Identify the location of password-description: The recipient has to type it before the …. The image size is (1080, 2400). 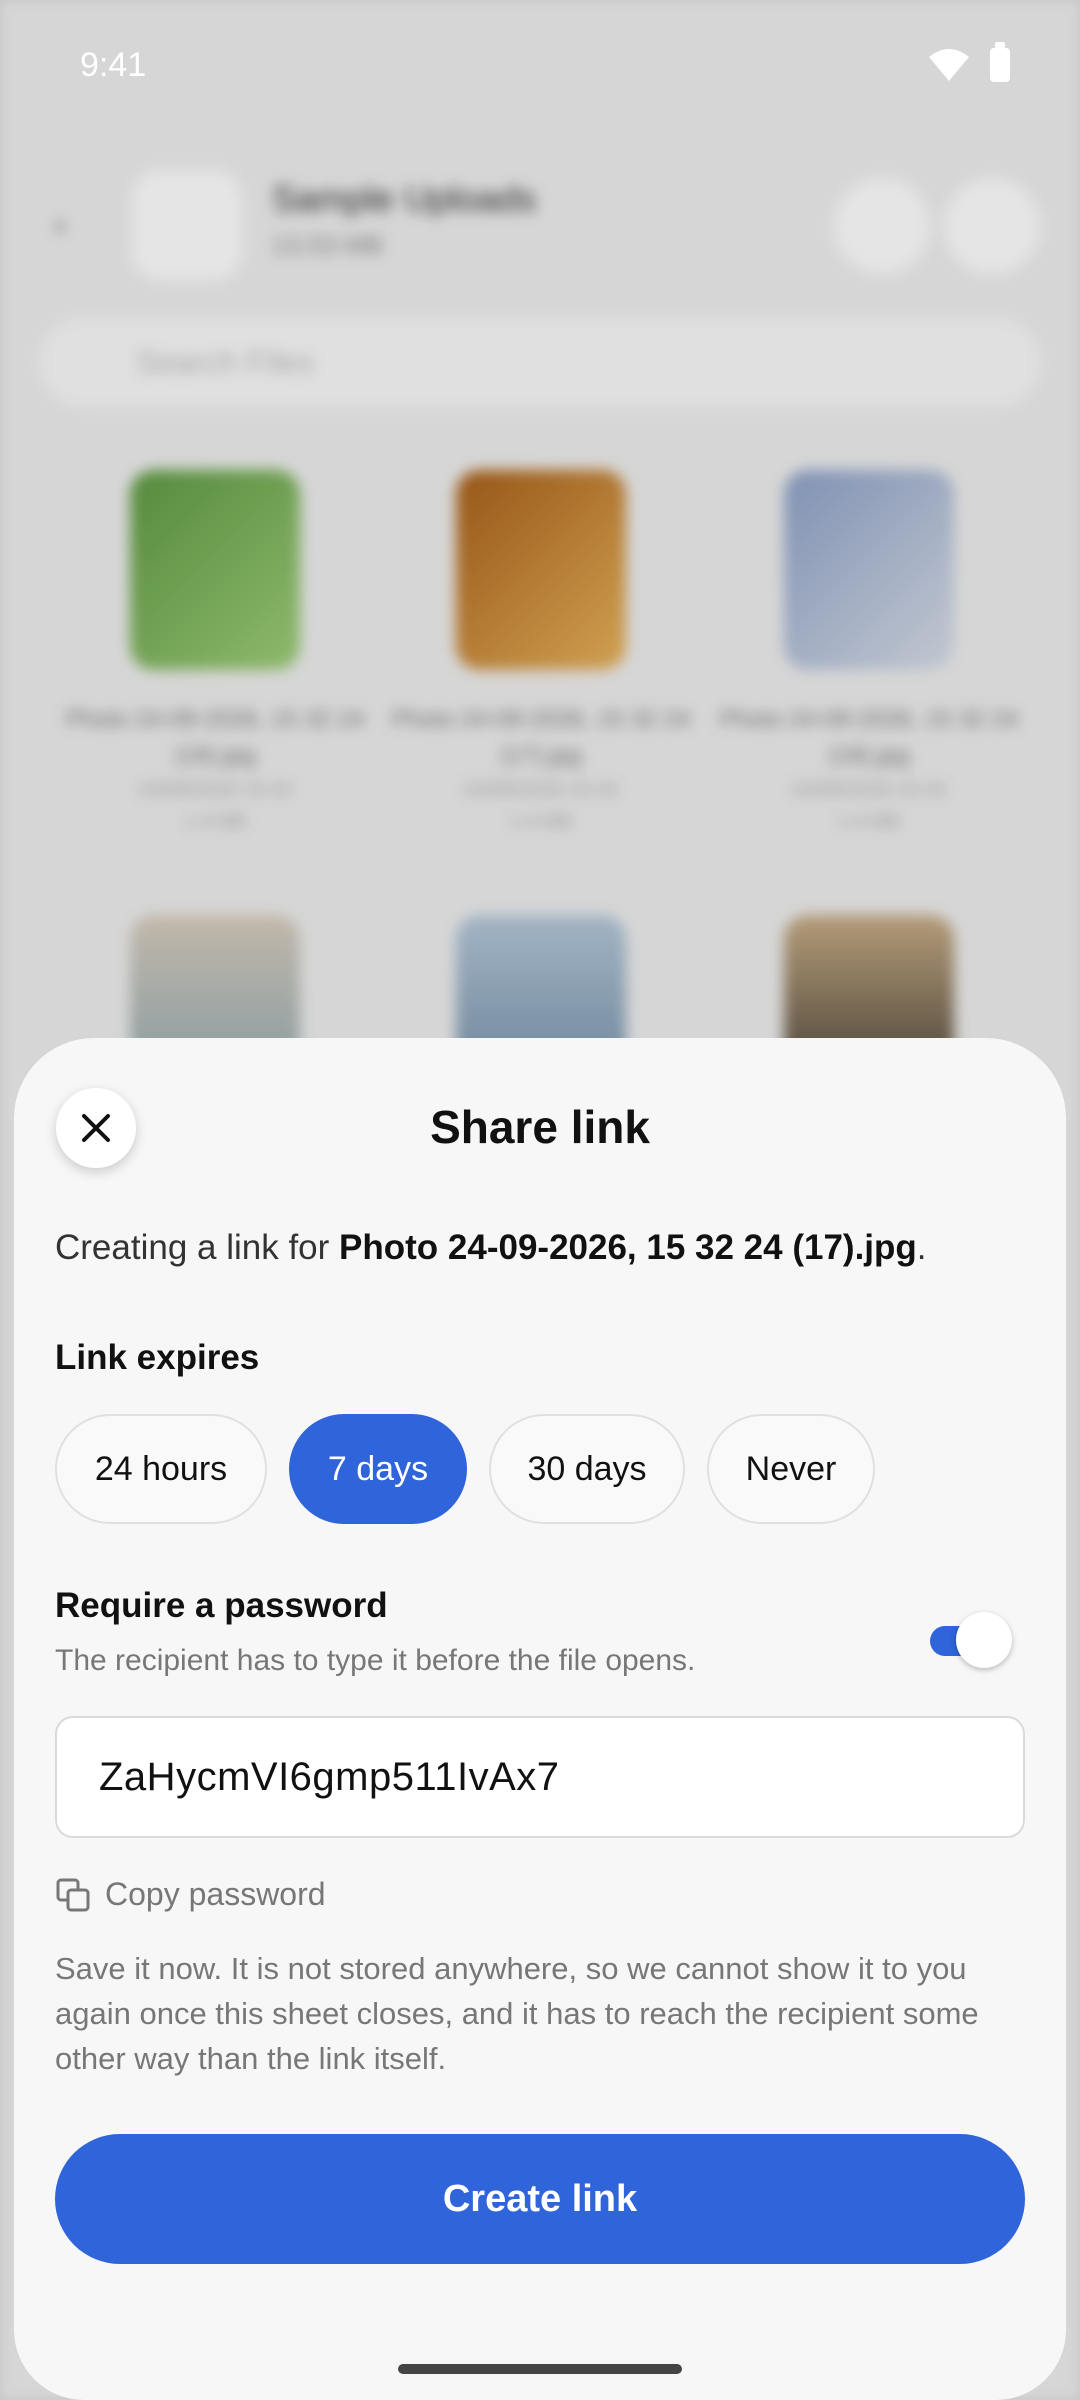
(375, 1660).